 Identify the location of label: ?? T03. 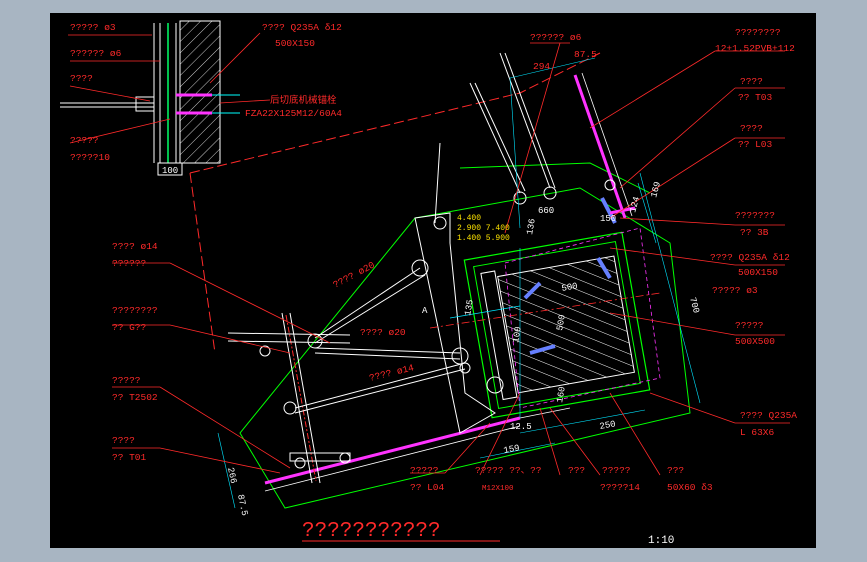
(755, 97).